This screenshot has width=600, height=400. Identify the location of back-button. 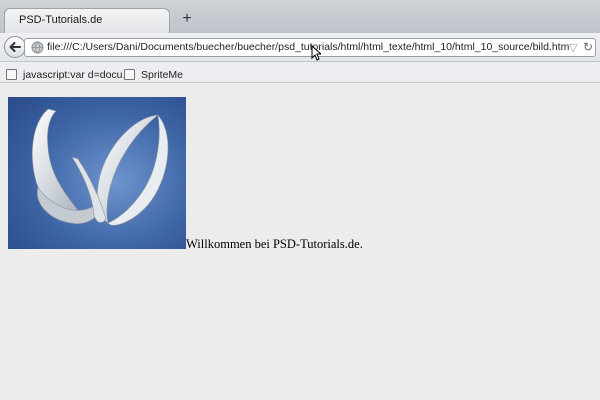
(15, 47).